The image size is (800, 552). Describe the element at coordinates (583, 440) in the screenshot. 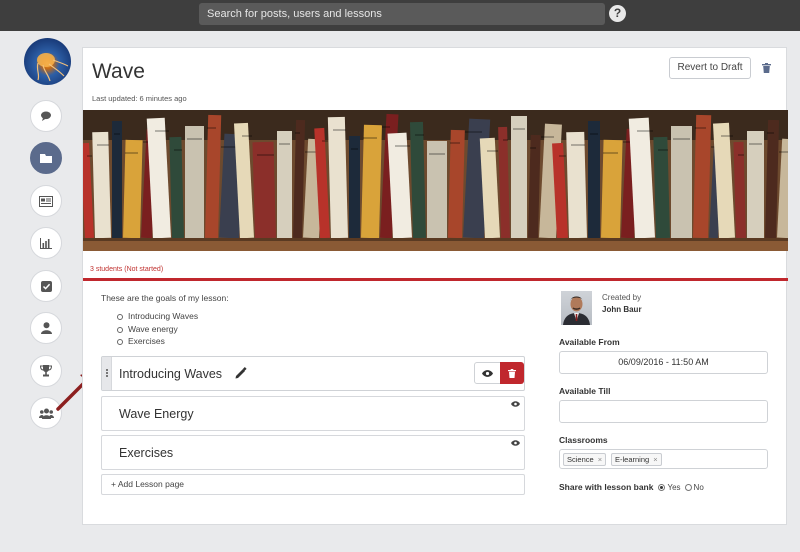

I see `classrooms-label: Classrooms` at that location.